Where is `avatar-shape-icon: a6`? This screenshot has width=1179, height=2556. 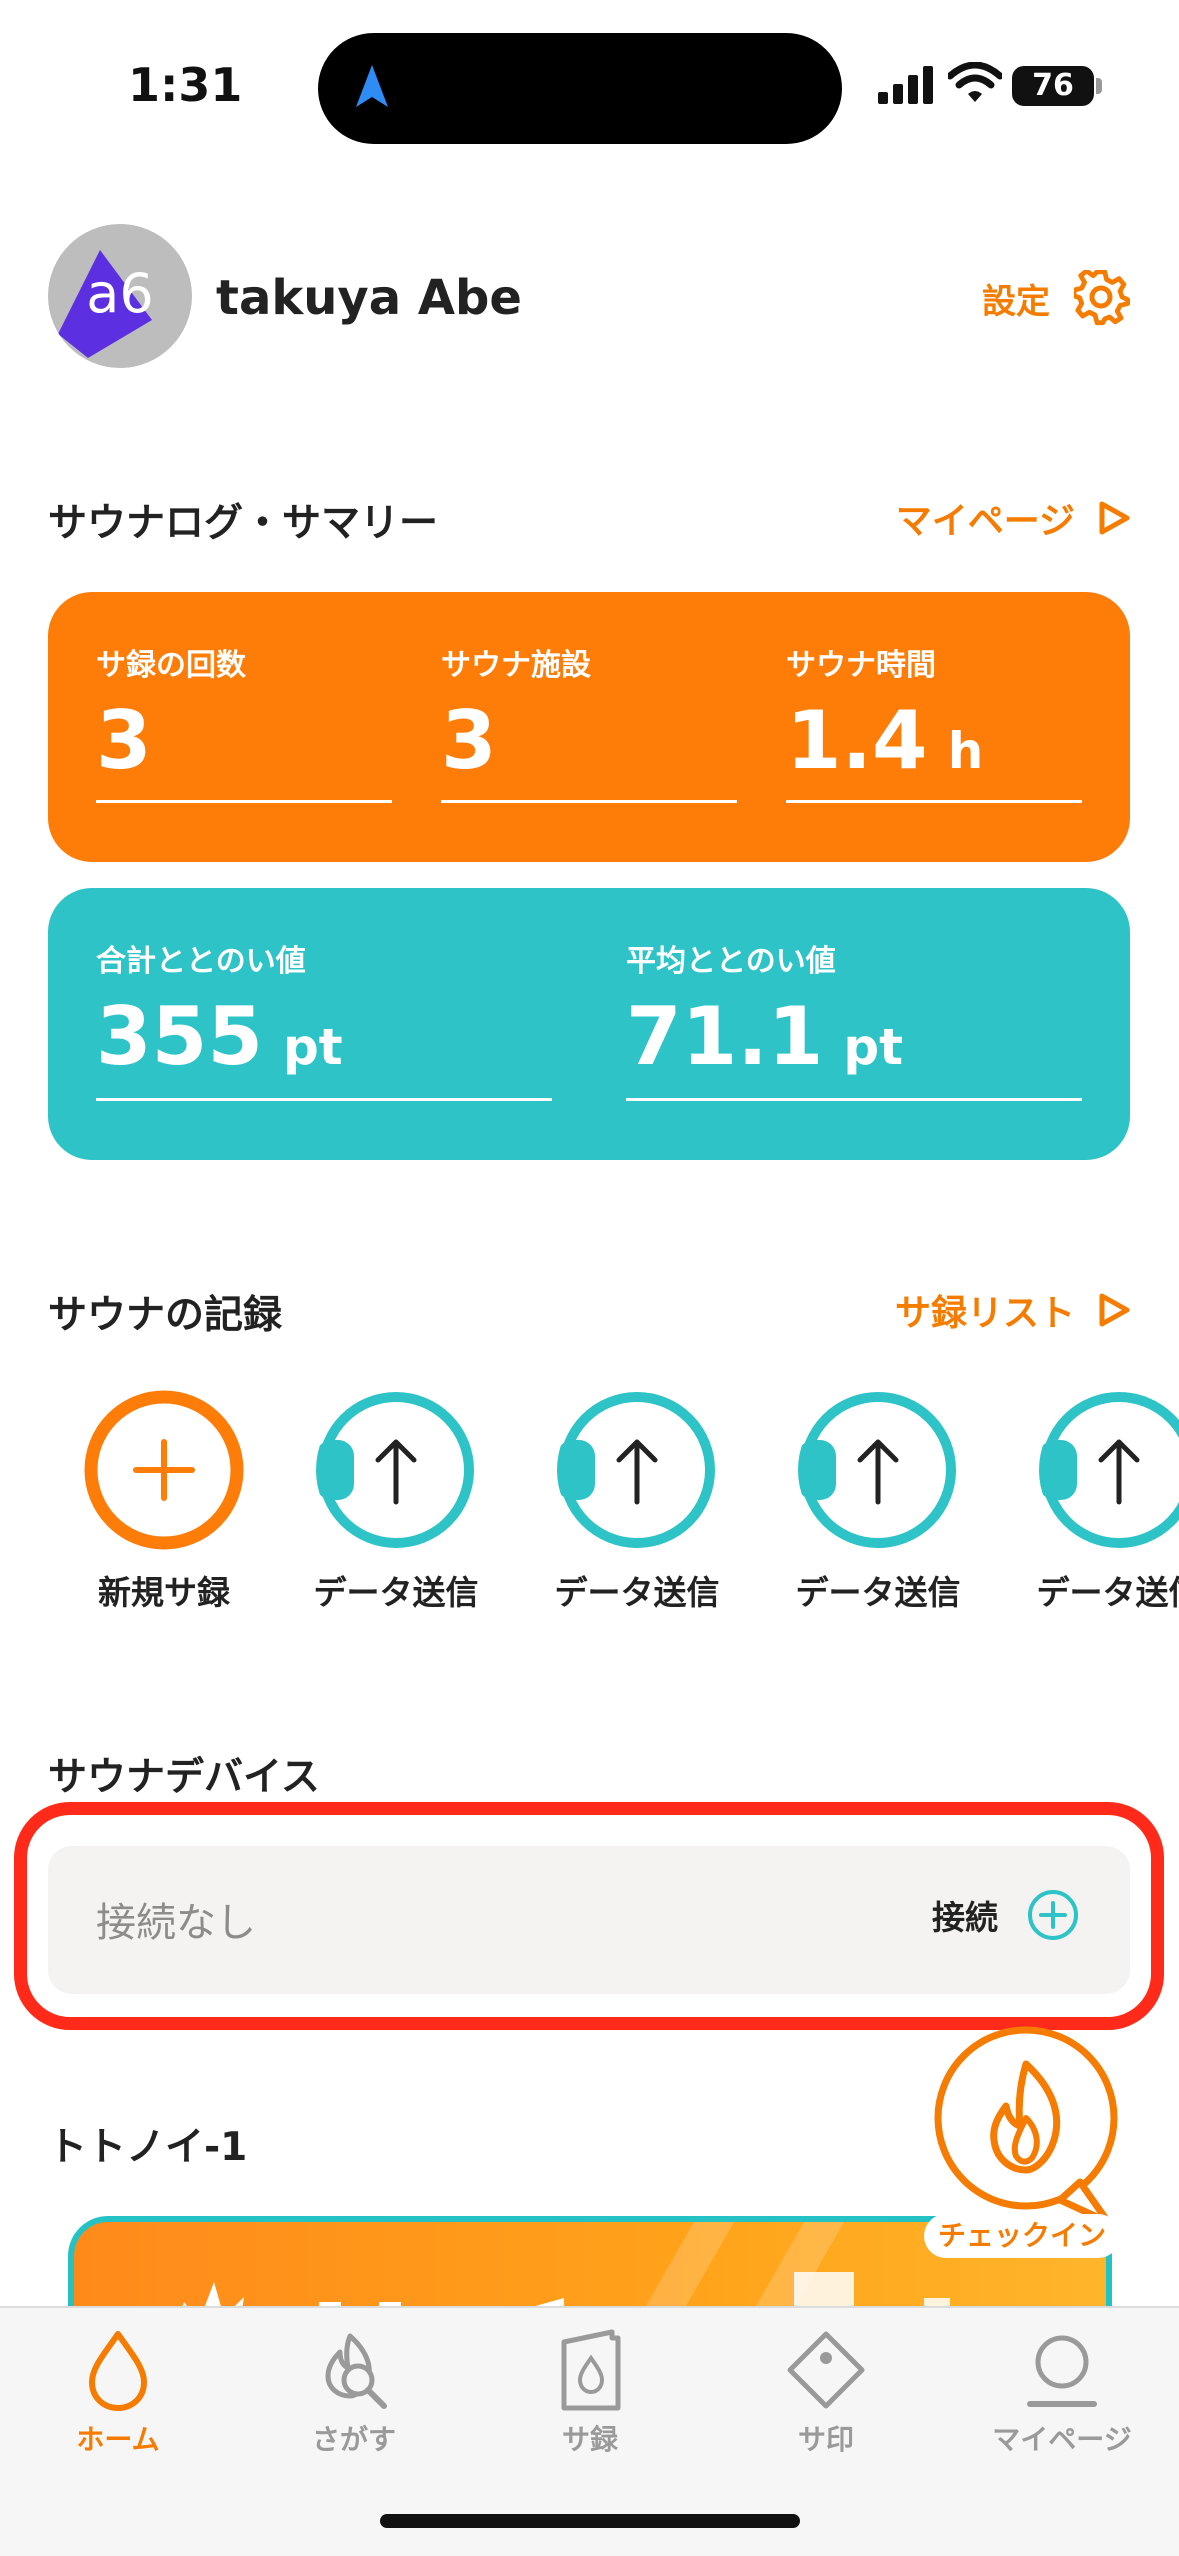 avatar-shape-icon: a6 is located at coordinates (106, 304).